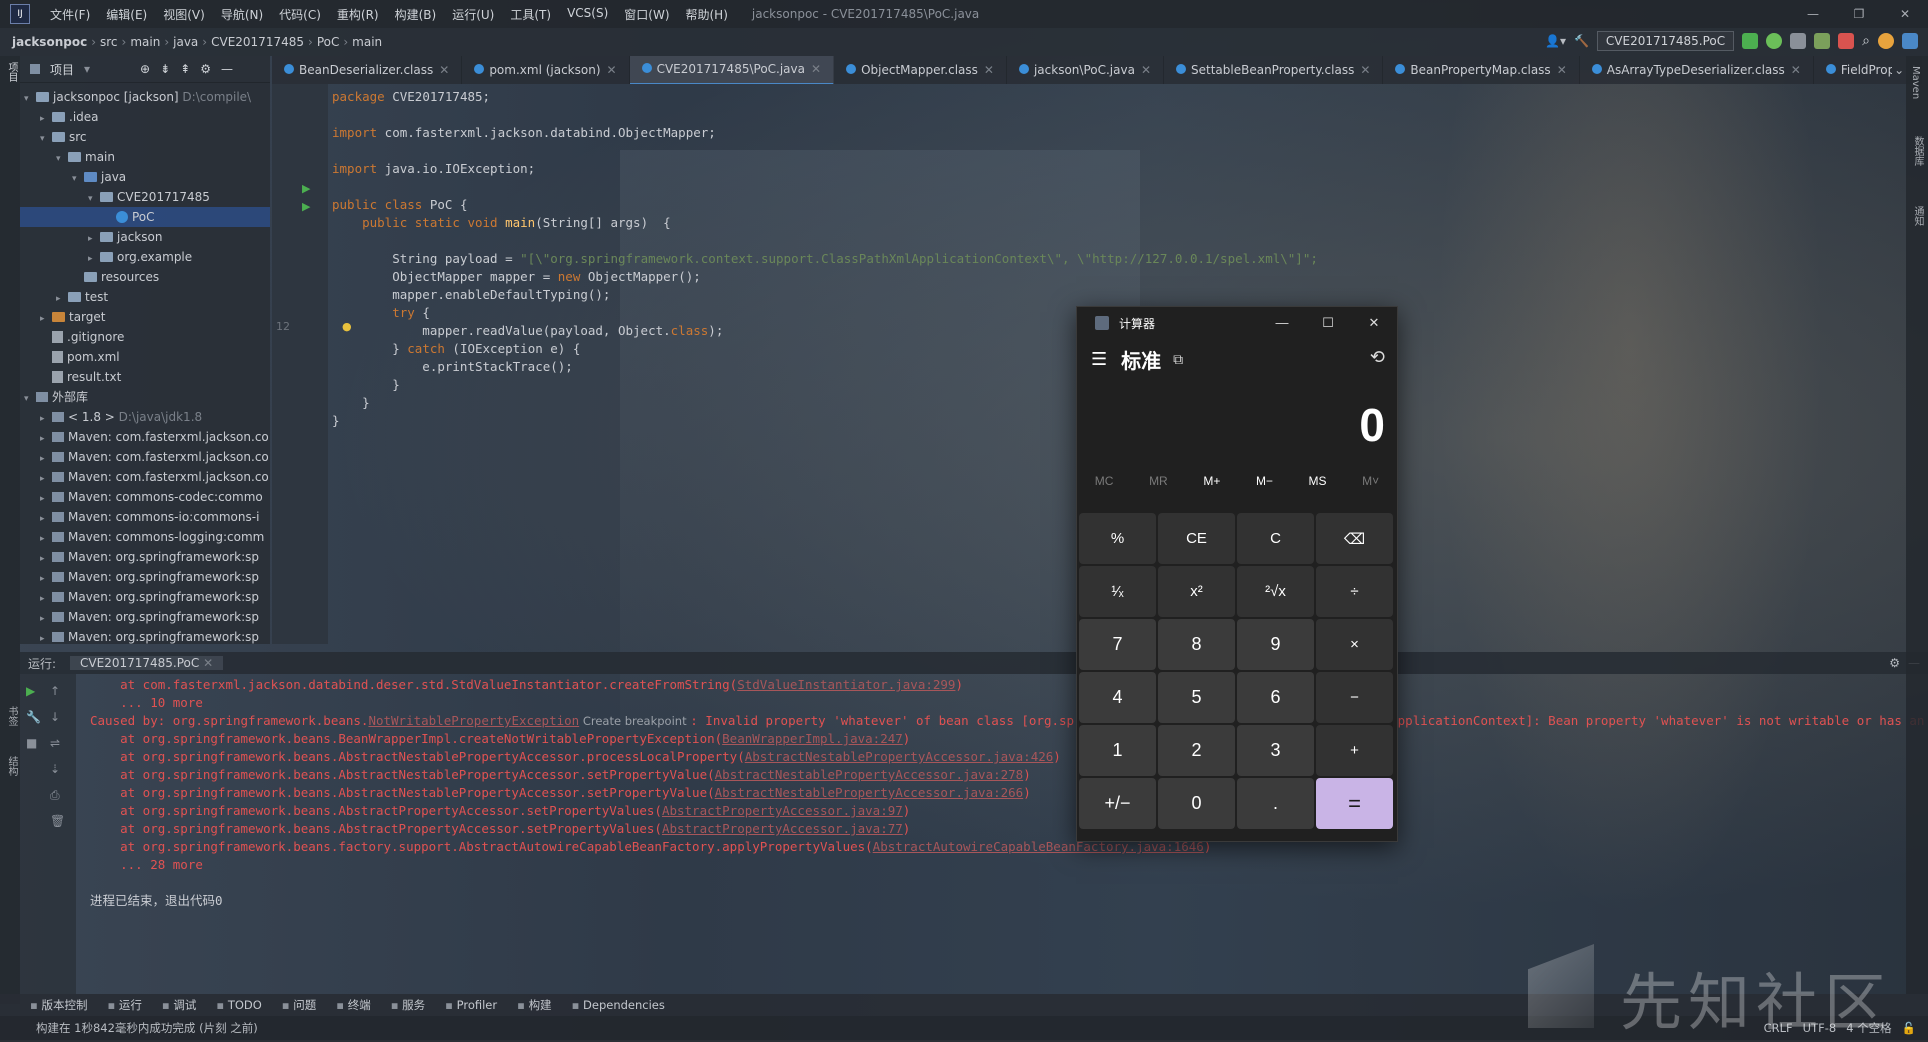  Describe the element at coordinates (109, 42) in the screenshot. I see `breadcrumb-item: src` at that location.